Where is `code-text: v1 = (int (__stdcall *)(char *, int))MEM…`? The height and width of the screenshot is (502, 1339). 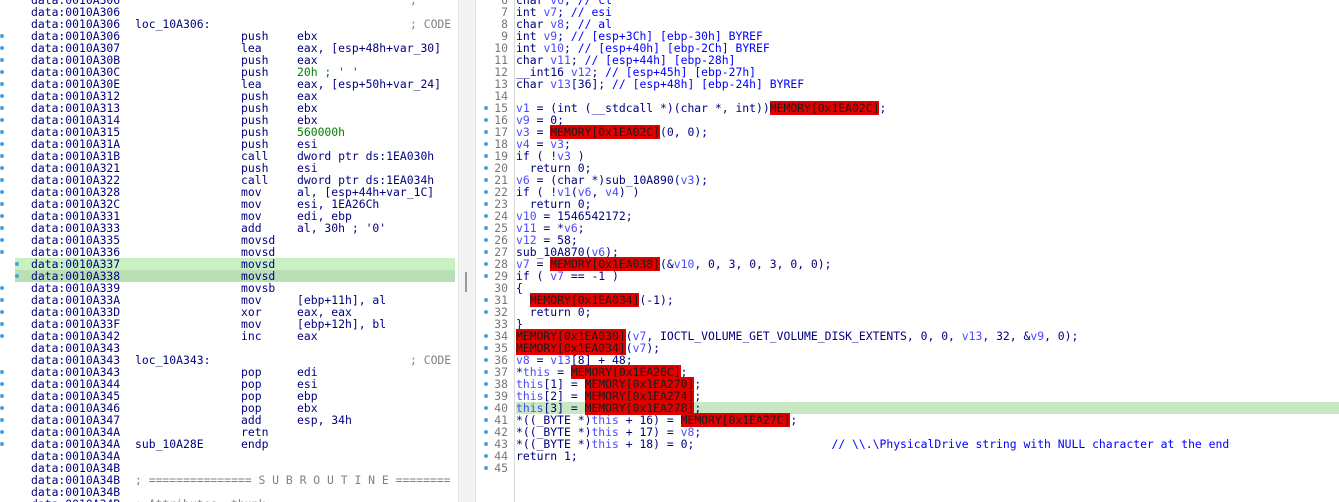 code-text: v1 = (int (__stdcall *)(char *, int))MEM… is located at coordinates (701, 108).